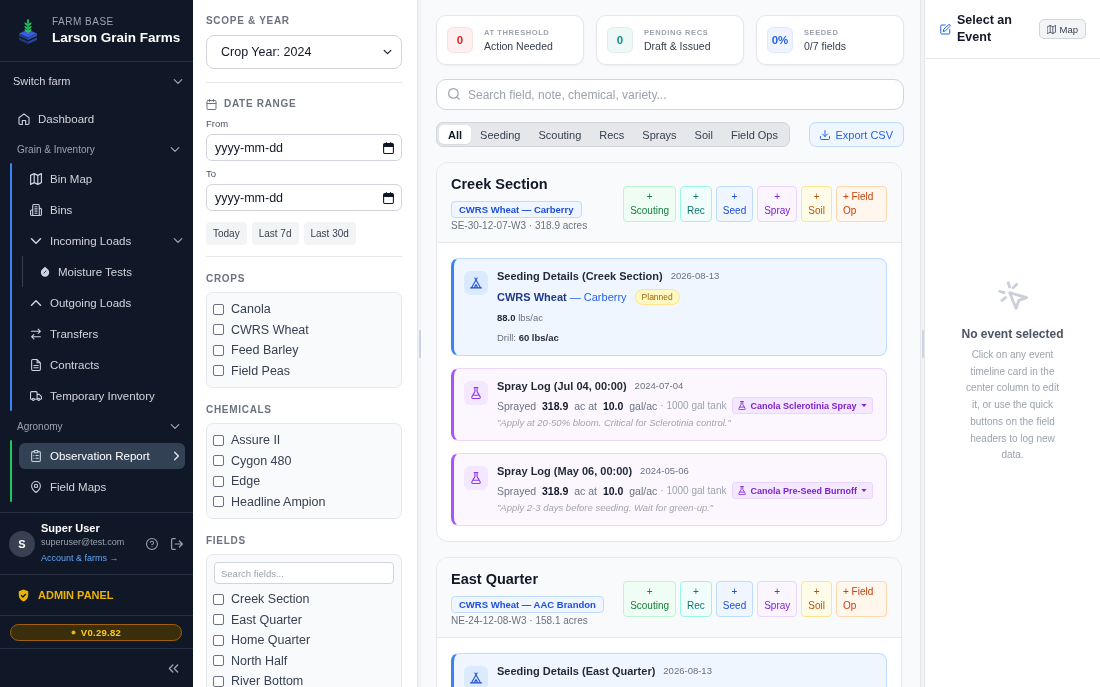 The width and height of the screenshot is (1100, 687). Describe the element at coordinates (102, 333) in the screenshot. I see `nav-item: Transfers` at that location.